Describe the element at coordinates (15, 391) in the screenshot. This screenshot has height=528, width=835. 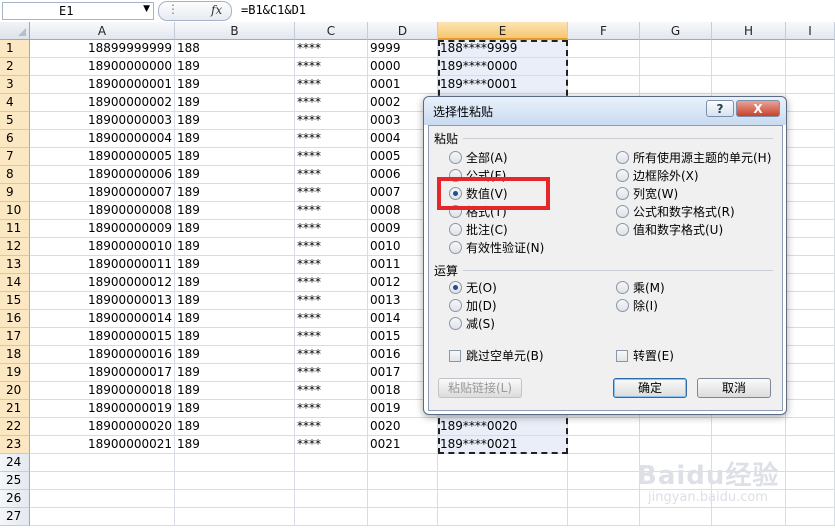
I see `row-header: 20` at that location.